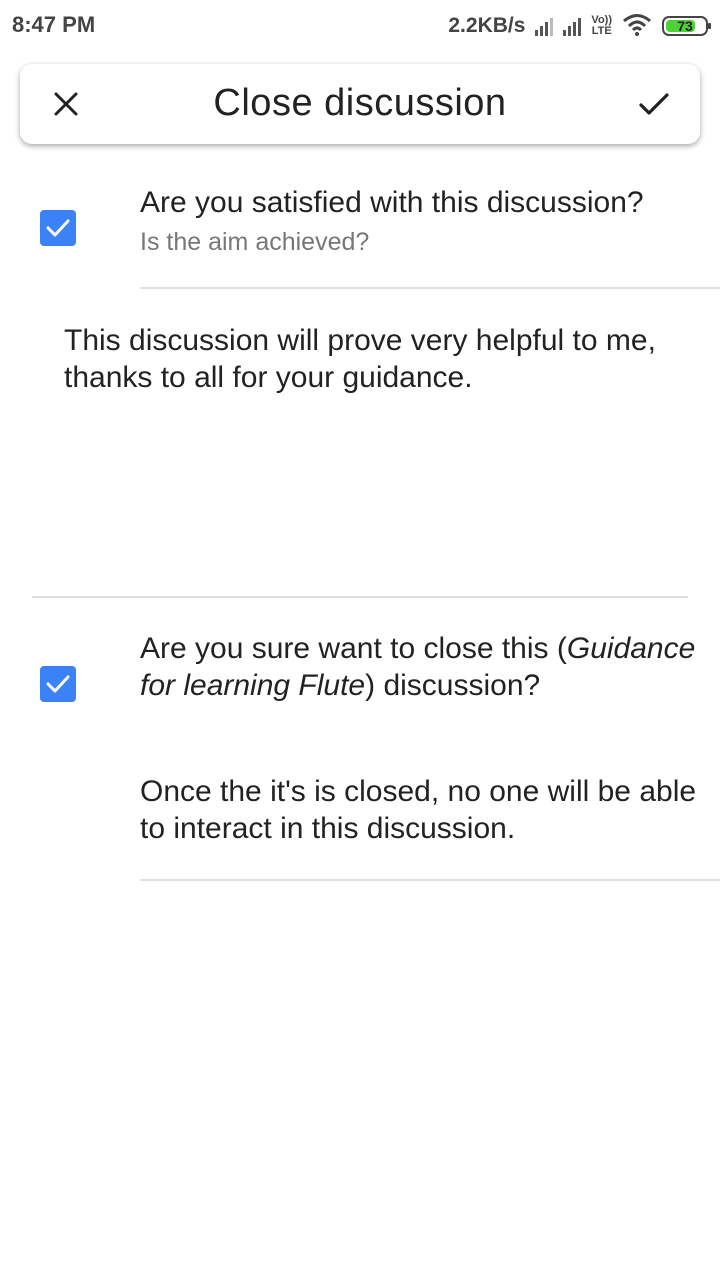  I want to click on check-icon, so click(654, 104).